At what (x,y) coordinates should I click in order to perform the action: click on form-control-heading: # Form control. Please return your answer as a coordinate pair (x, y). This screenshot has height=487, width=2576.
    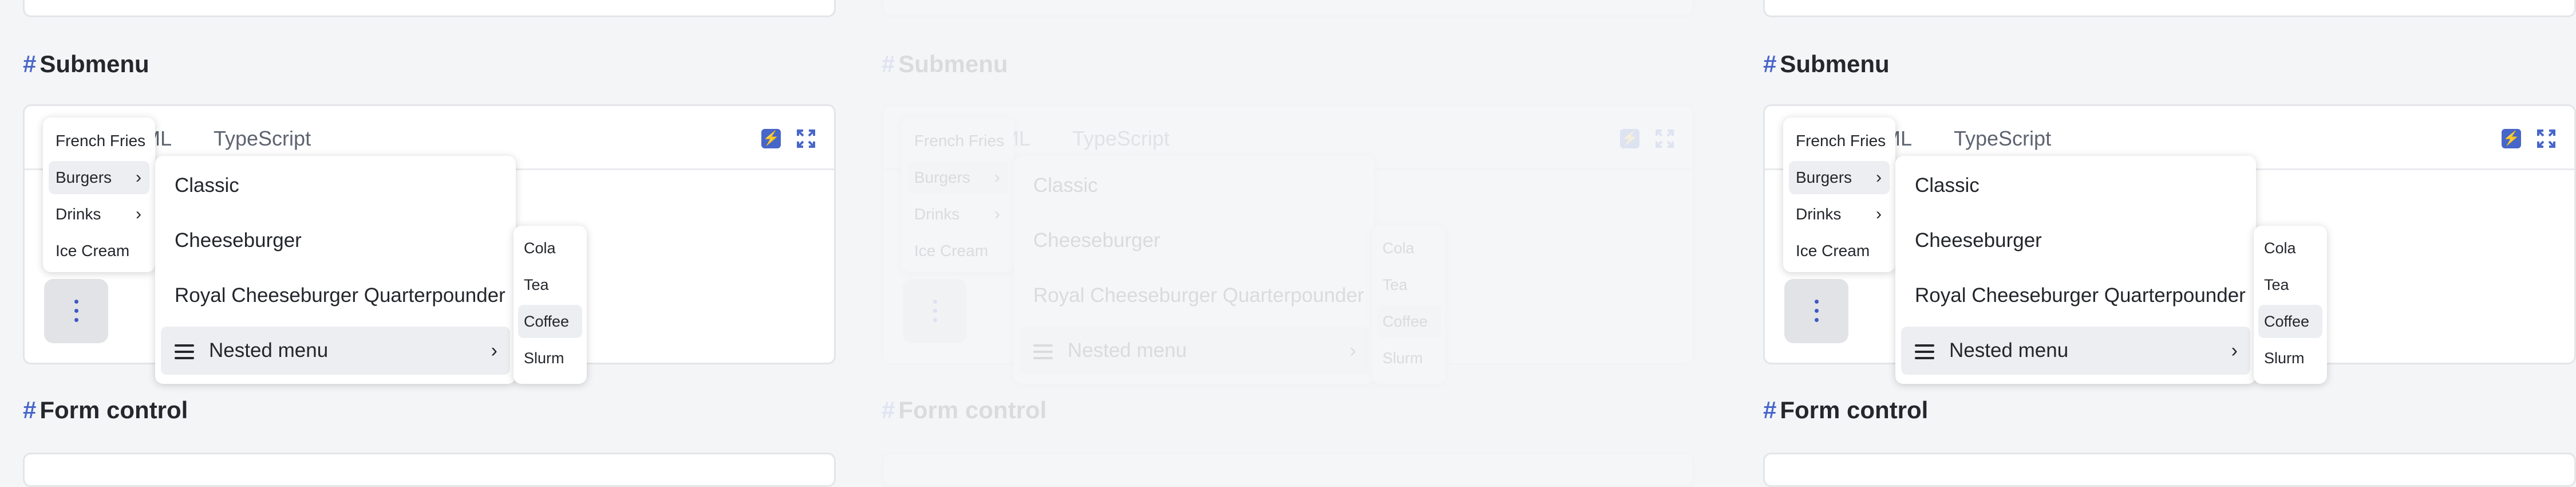
    Looking at the image, I should click on (964, 410).